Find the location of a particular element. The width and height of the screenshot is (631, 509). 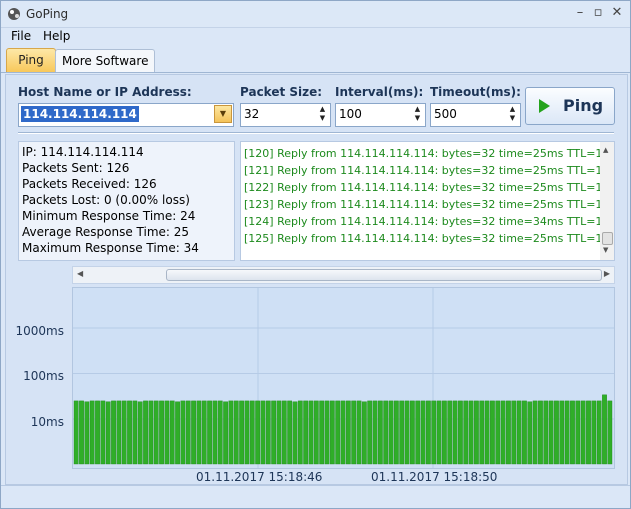

host-input: 114.114.114.114 is located at coordinates (80, 114).